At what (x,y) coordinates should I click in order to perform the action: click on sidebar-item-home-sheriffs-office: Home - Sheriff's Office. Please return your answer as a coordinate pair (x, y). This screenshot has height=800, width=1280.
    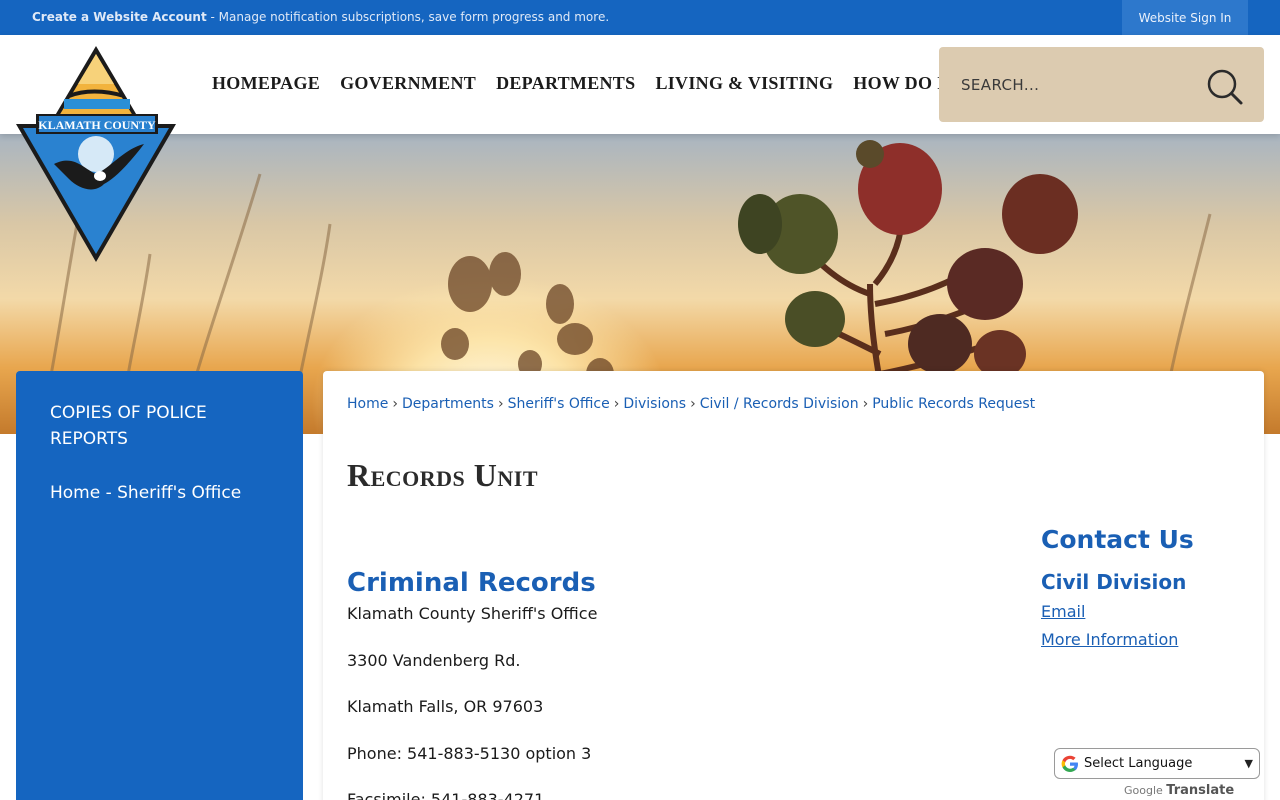
    Looking at the image, I should click on (165, 493).